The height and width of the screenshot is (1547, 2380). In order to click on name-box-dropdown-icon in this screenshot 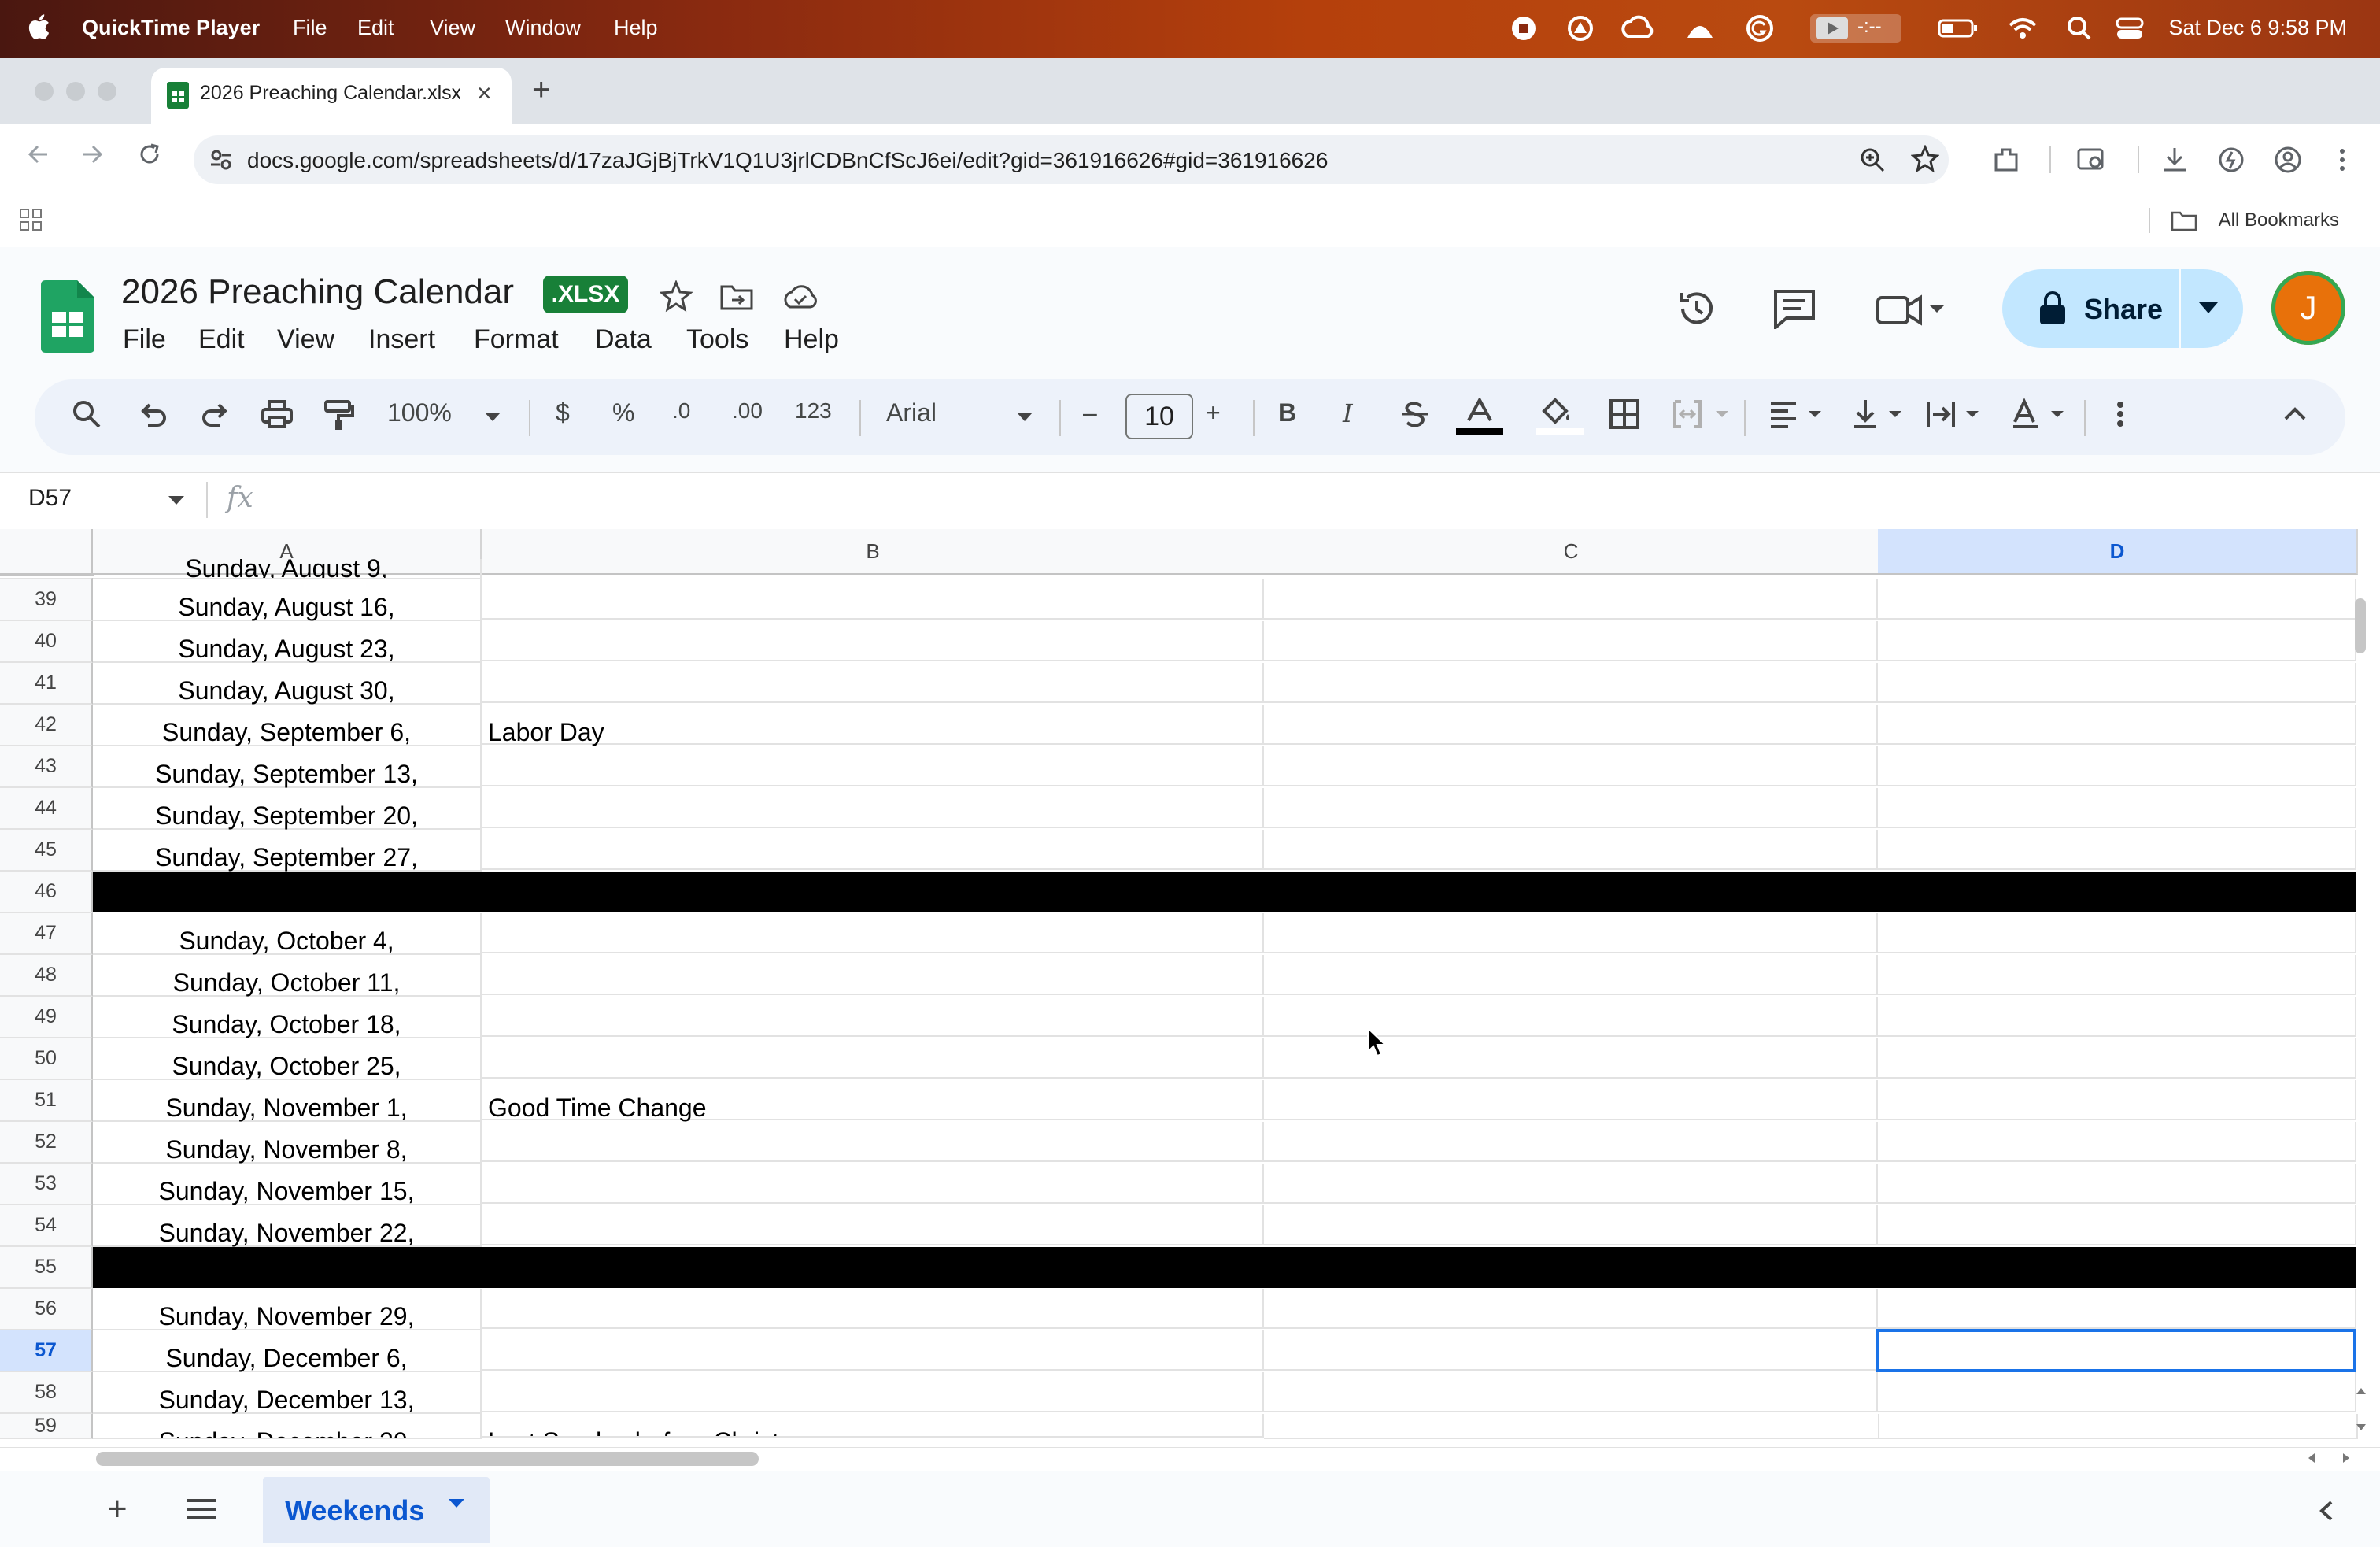, I will do `click(176, 500)`.